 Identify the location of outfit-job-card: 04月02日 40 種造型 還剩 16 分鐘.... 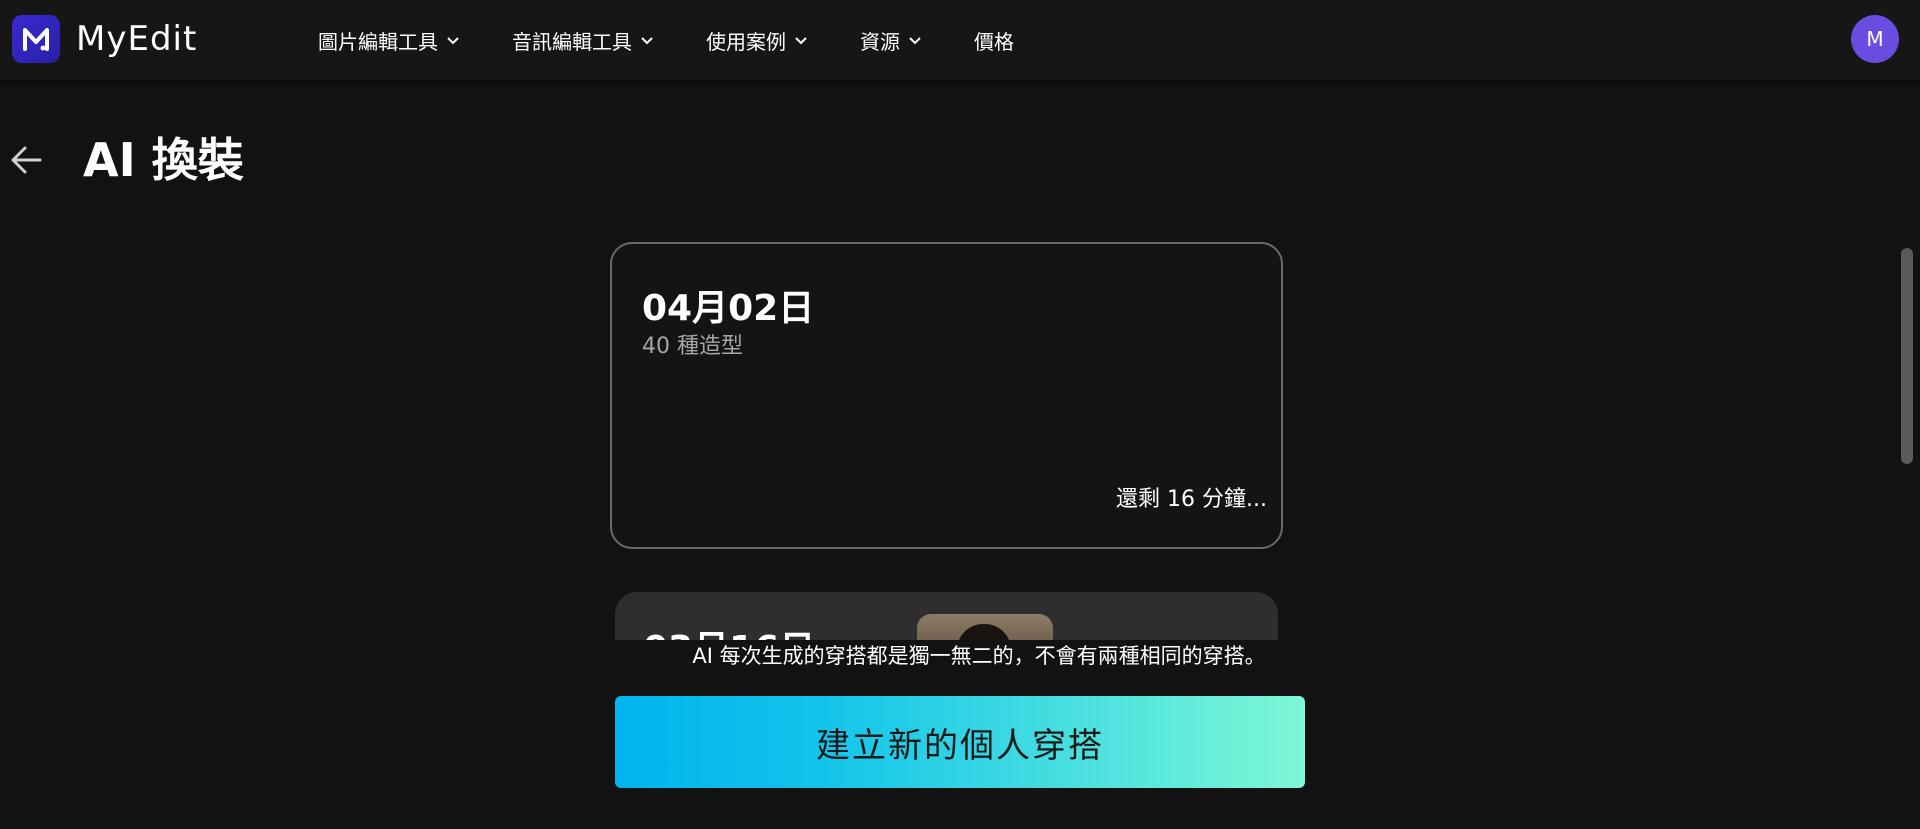
(946, 395).